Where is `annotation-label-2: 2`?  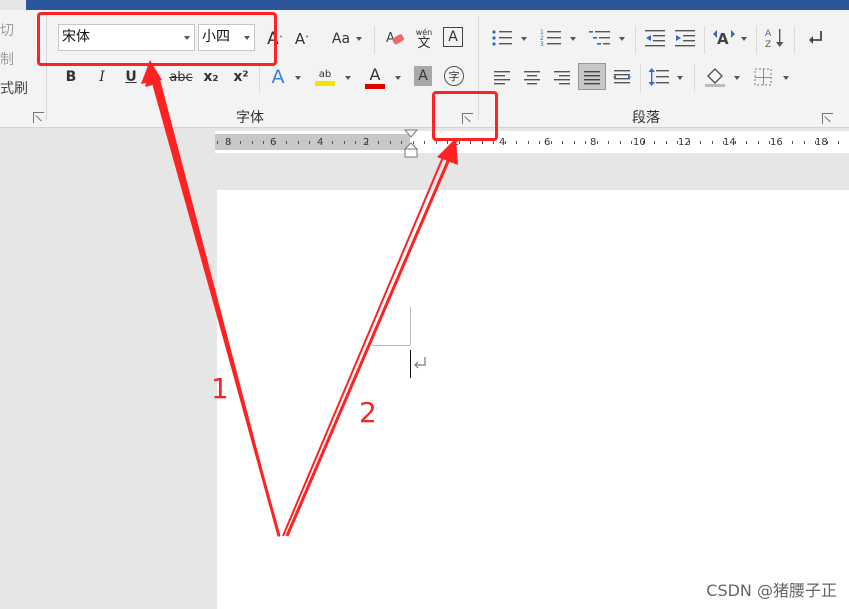
annotation-label-2: 2 is located at coordinates (368, 412).